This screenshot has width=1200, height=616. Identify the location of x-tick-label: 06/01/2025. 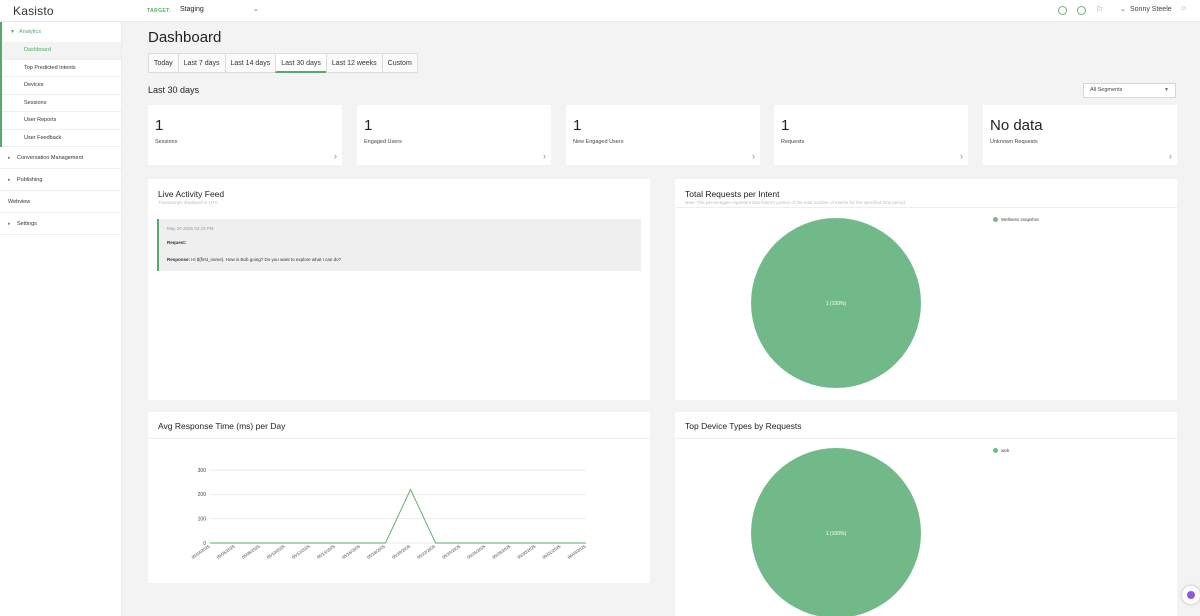
(551, 551).